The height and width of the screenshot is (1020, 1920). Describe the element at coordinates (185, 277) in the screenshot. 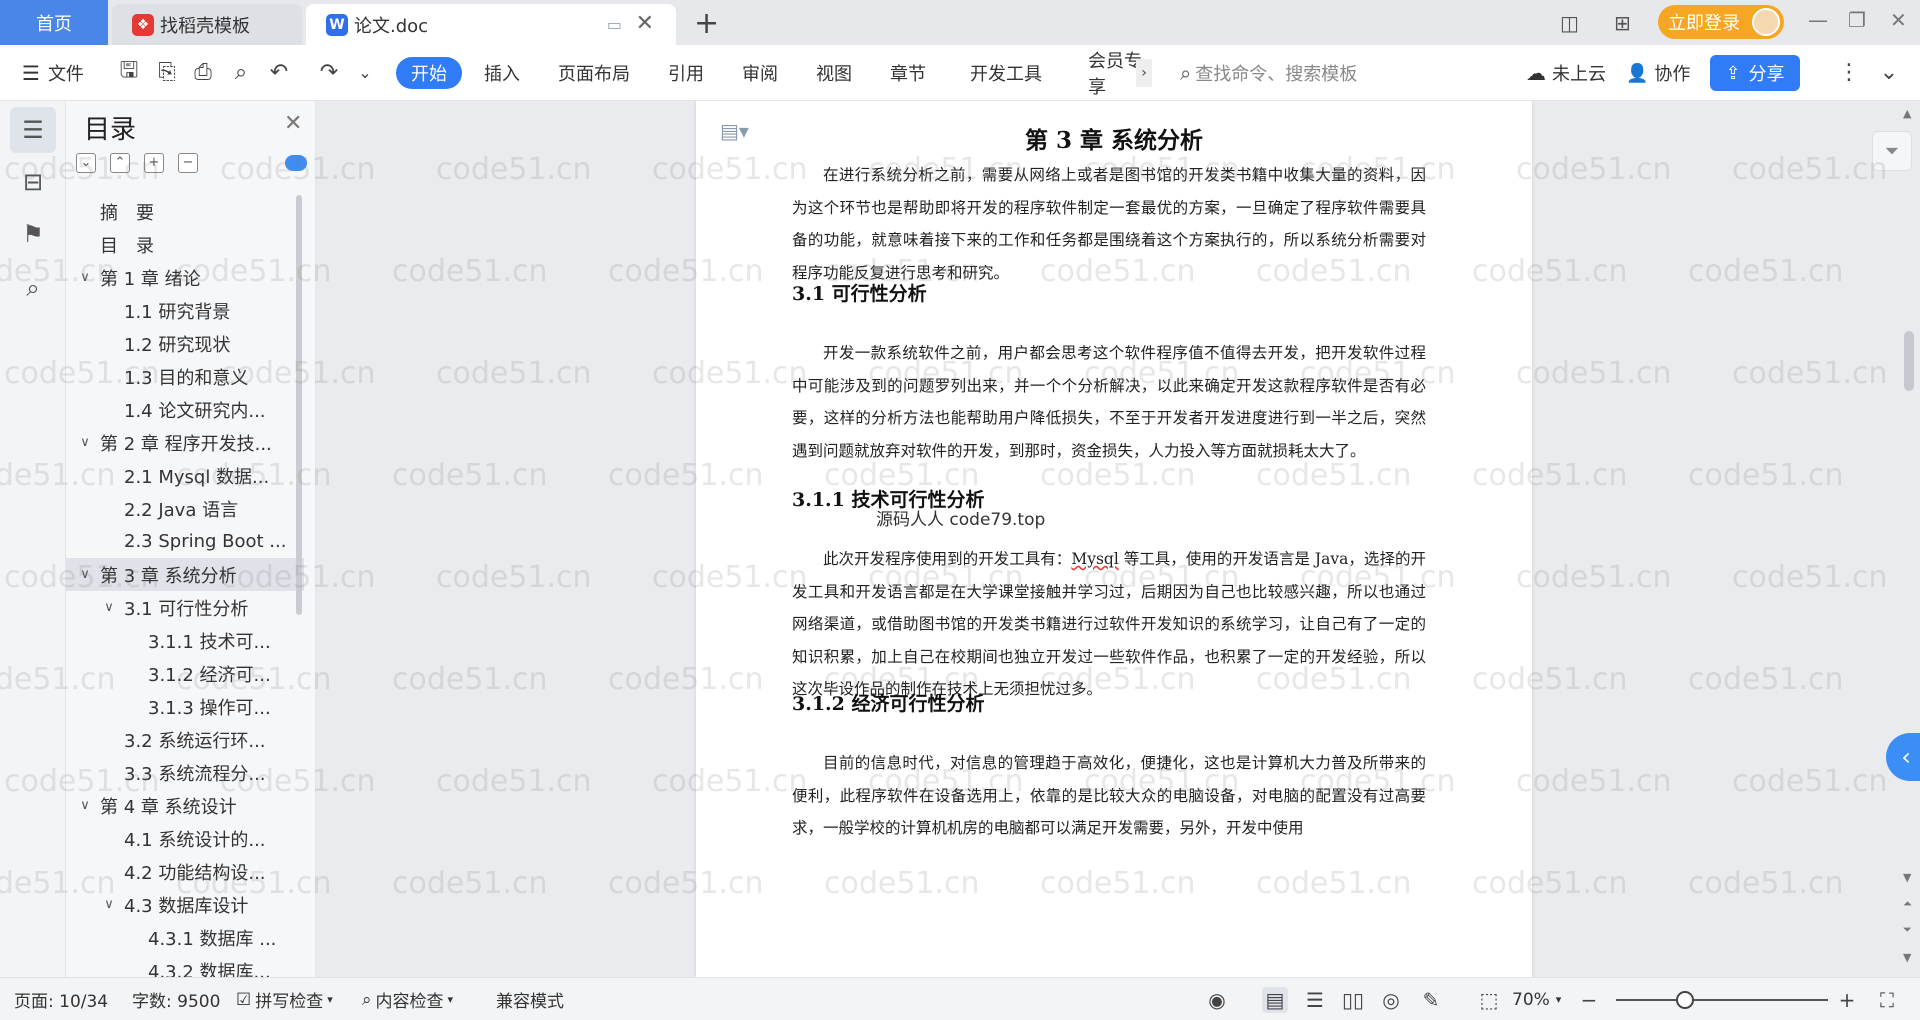

I see `toc-item: ∨ 第 1 章 绪论` at that location.